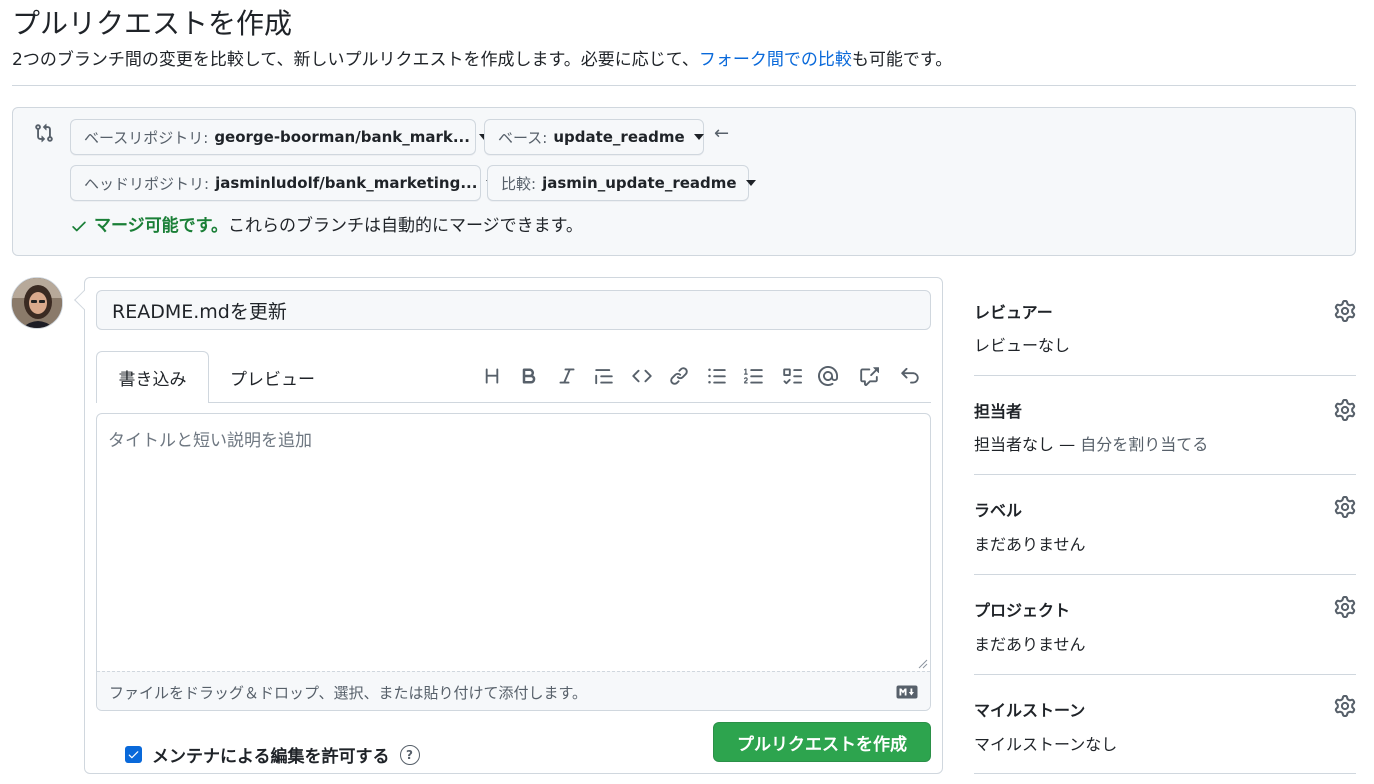 This screenshot has width=1374, height=784. I want to click on milestone-heading: マイルストーン, so click(1029, 709).